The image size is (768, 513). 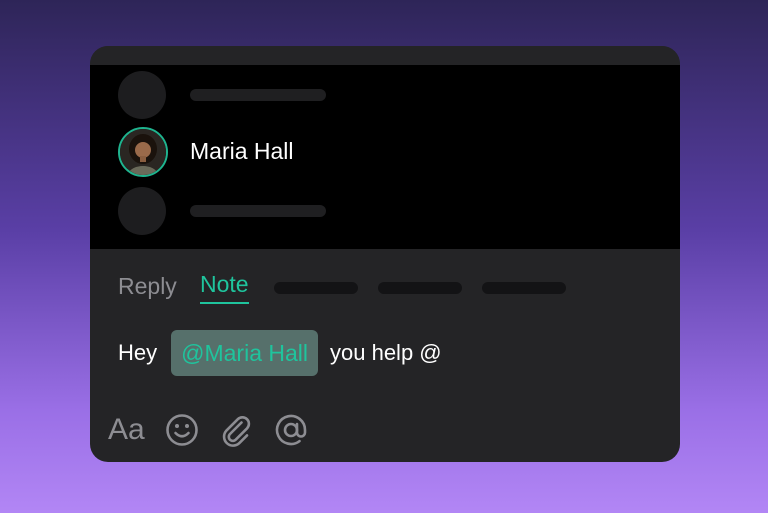 I want to click on attachment-icon, so click(x=236, y=431).